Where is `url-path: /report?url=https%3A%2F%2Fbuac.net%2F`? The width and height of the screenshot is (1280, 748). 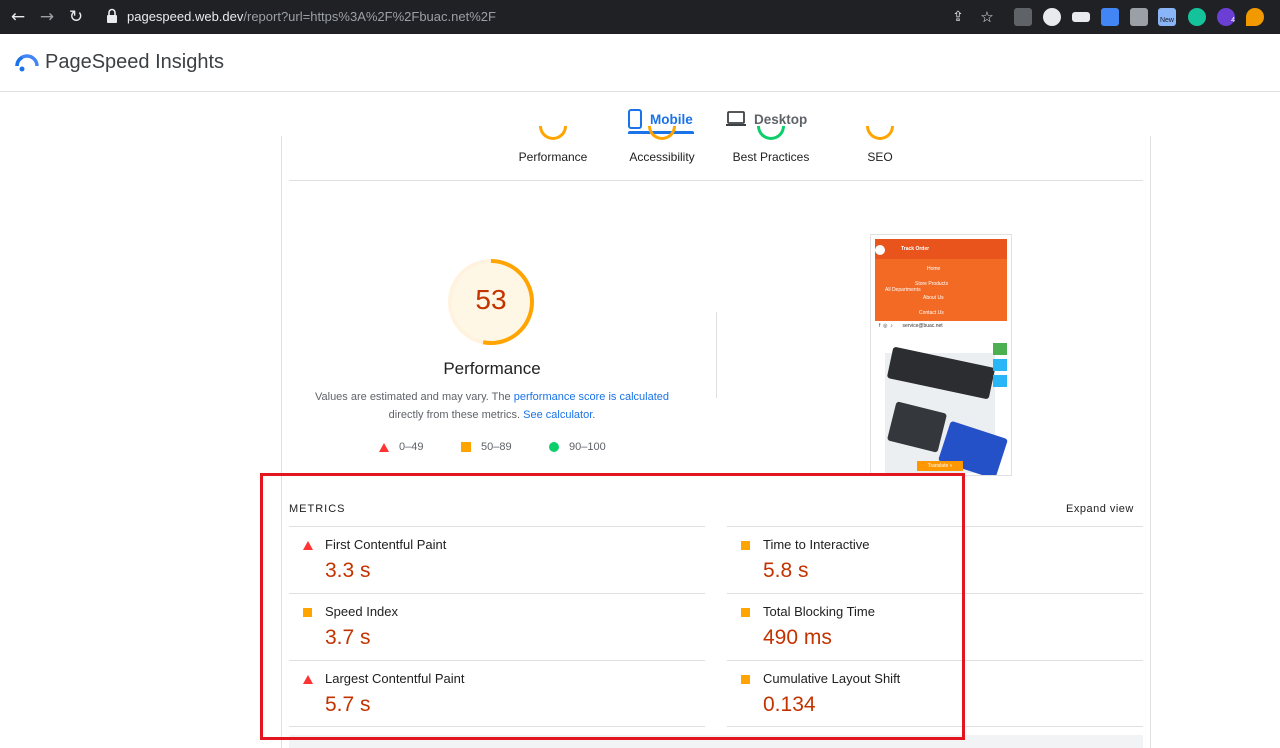
url-path: /report?url=https%3A%2F%2Fbuac.net%2F is located at coordinates (369, 16).